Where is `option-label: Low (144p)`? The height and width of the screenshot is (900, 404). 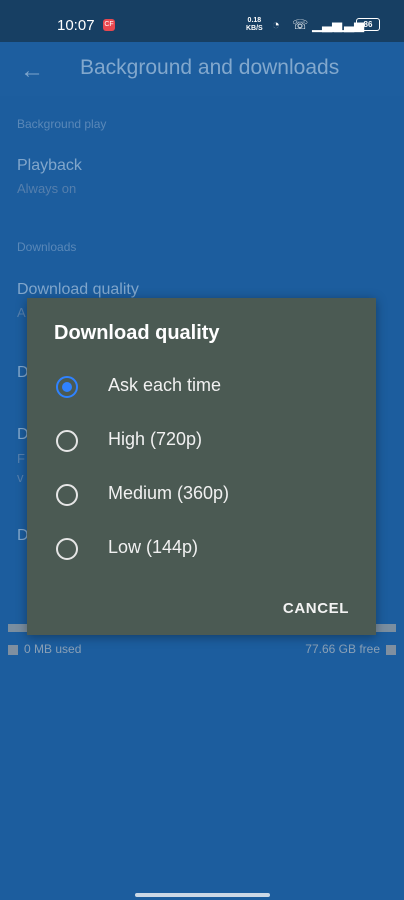
option-label: Low (144p) is located at coordinates (153, 547).